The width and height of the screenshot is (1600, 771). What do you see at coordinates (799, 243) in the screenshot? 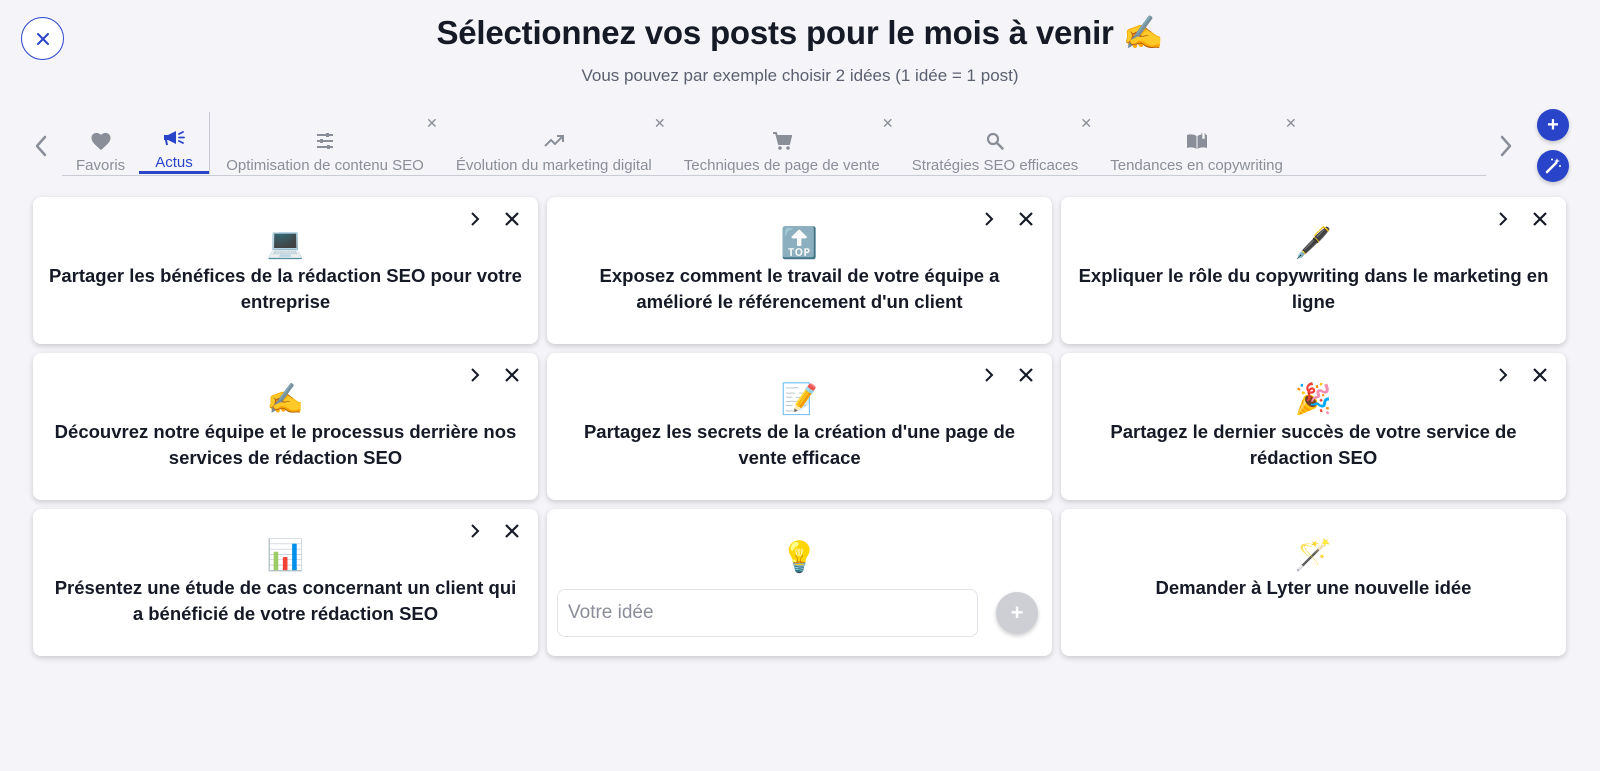
I see `top-arrow-icon: 🔝` at bounding box center [799, 243].